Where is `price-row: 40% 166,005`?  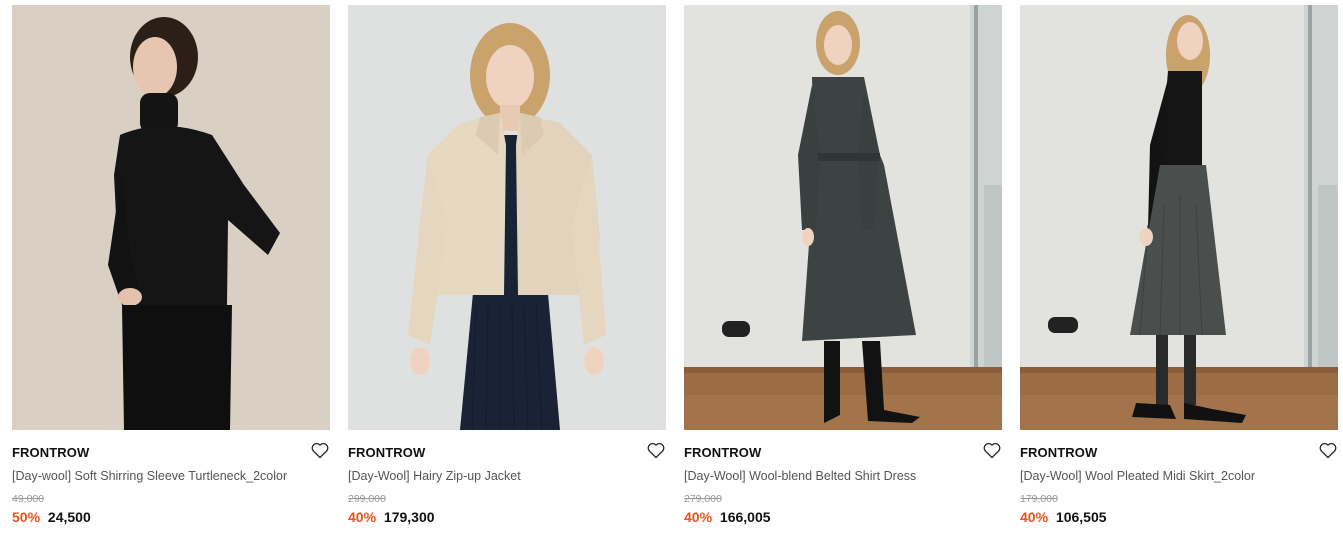
price-row: 40% 166,005 is located at coordinates (727, 517).